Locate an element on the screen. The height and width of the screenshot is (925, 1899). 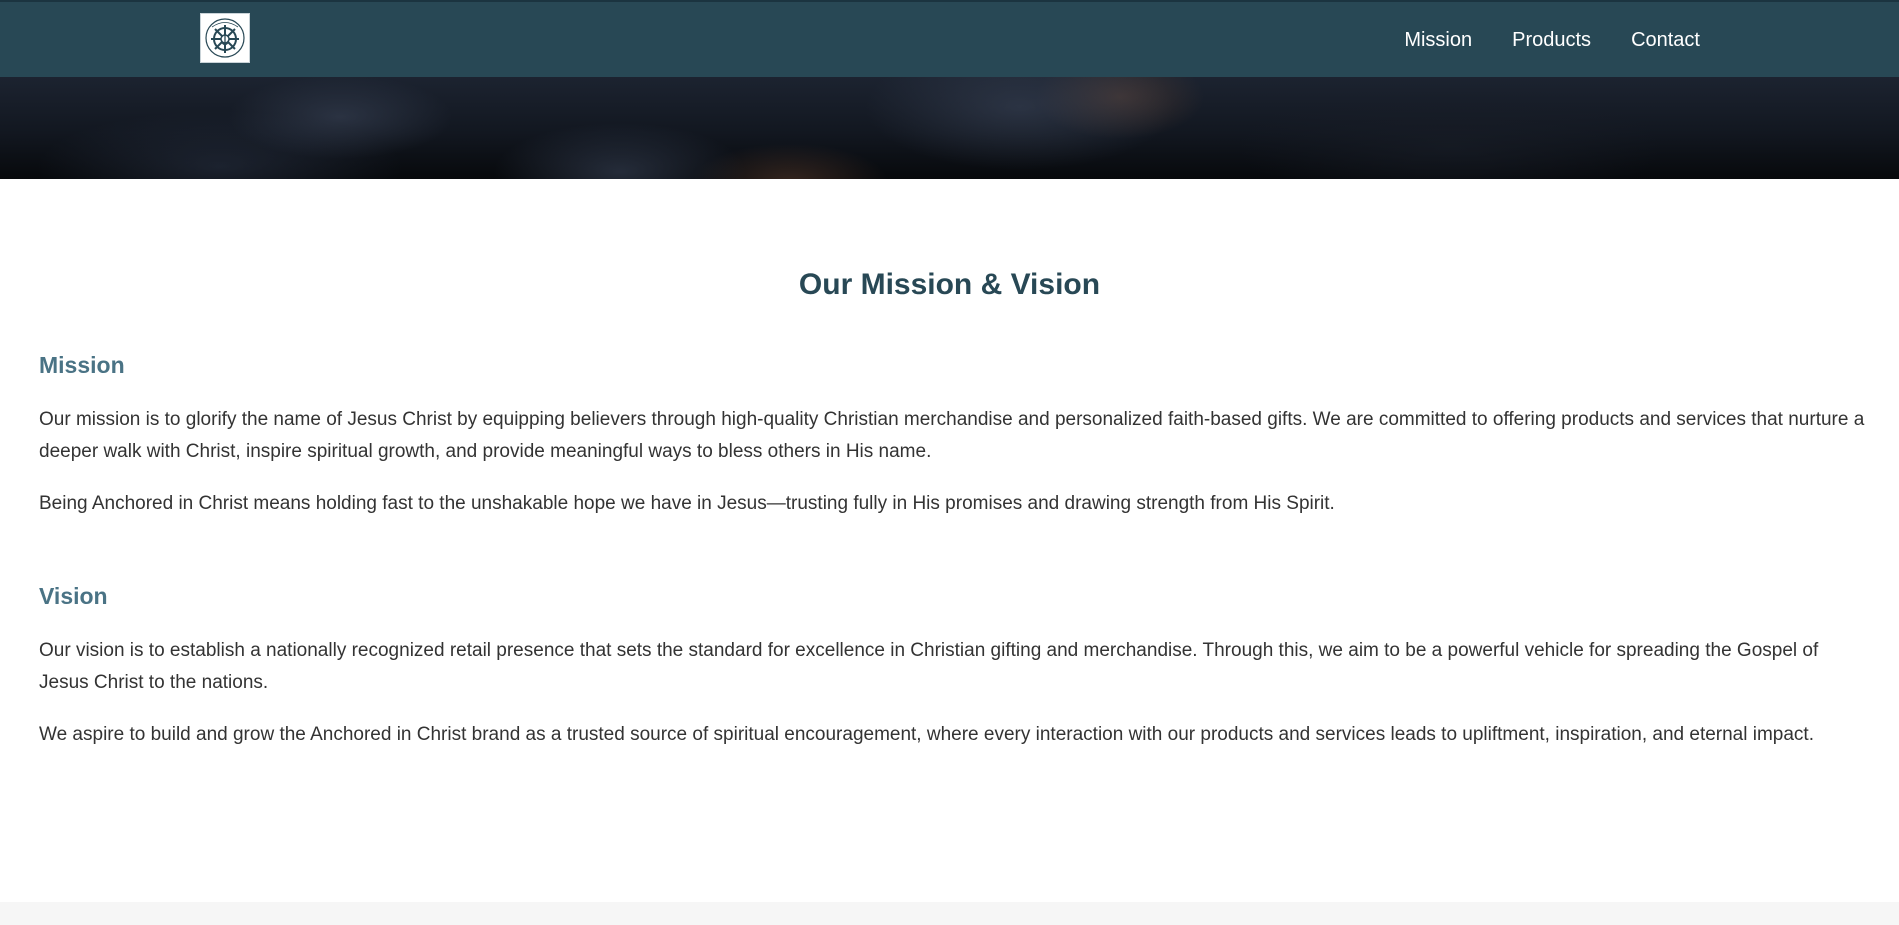
main-nav: Mission Products Contact is located at coordinates (1552, 40).